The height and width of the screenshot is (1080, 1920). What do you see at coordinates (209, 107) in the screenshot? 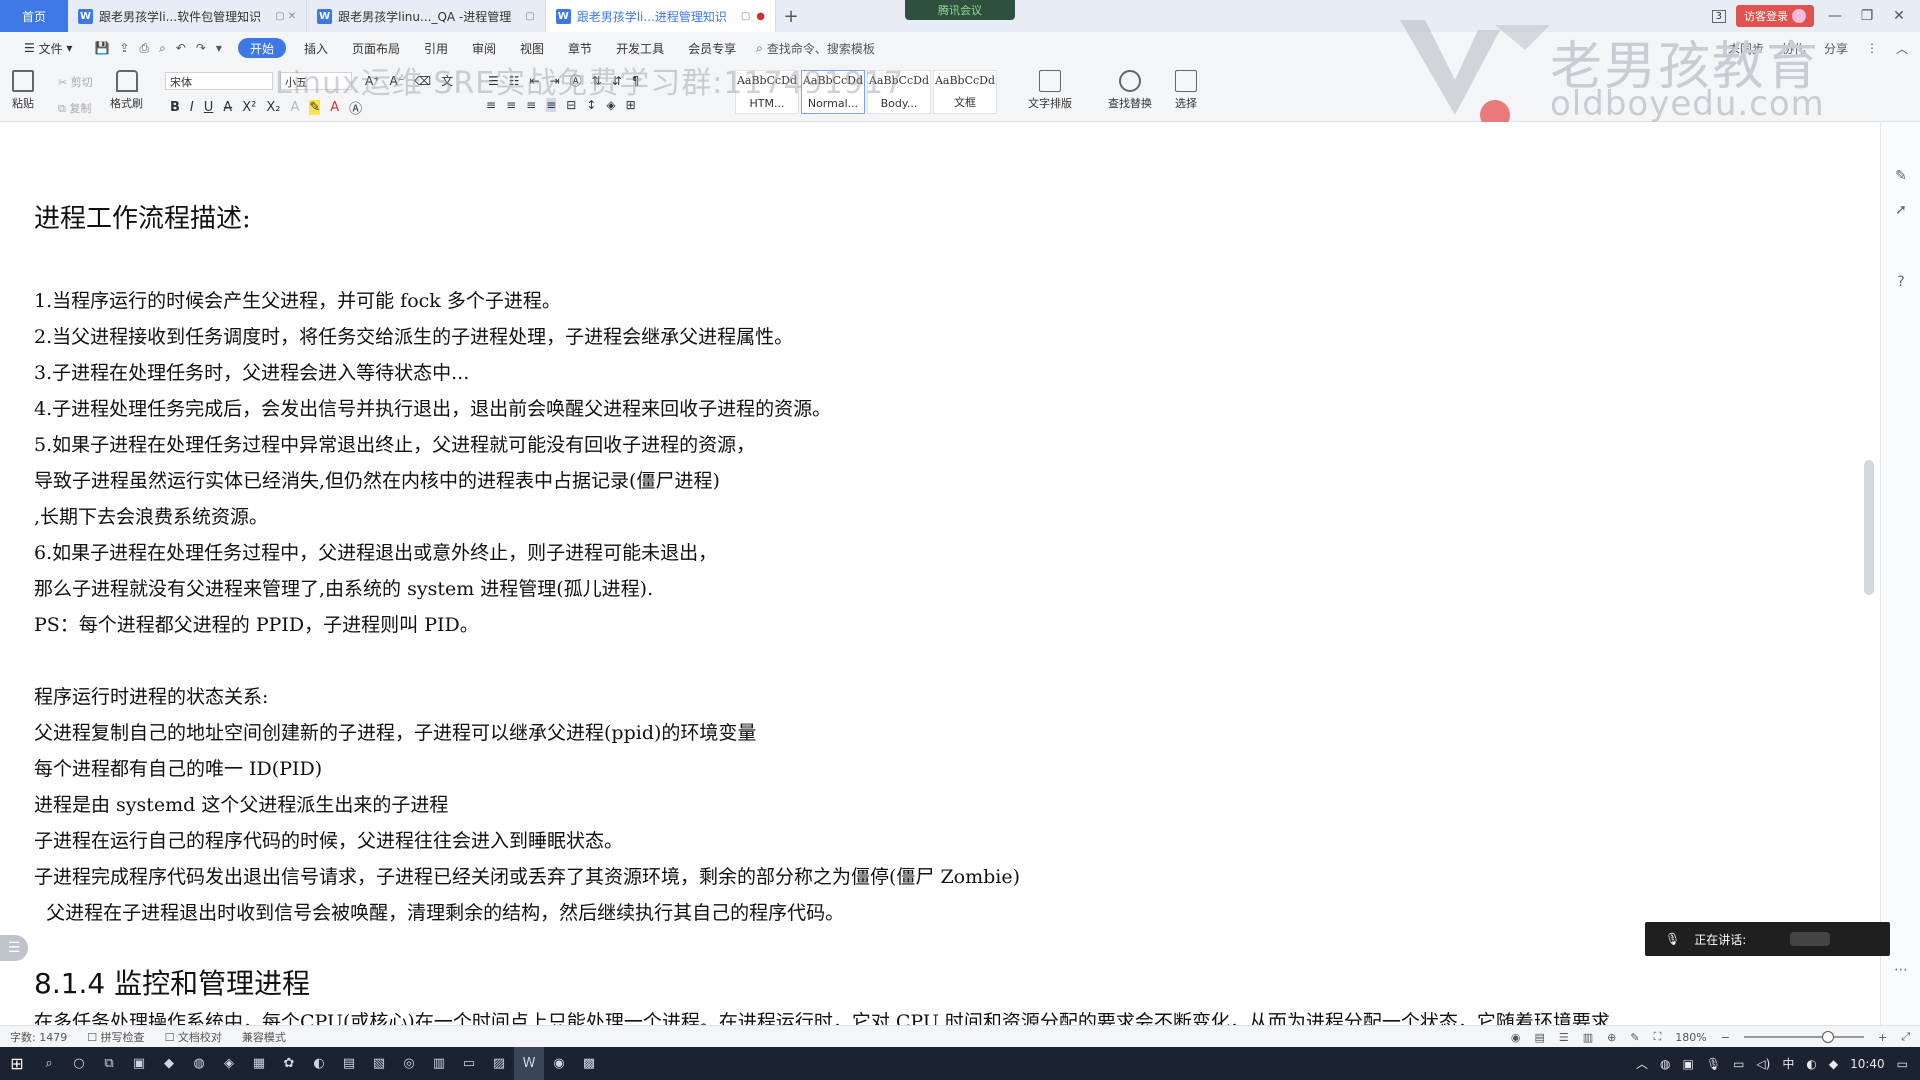
I see `underline-icon: U` at bounding box center [209, 107].